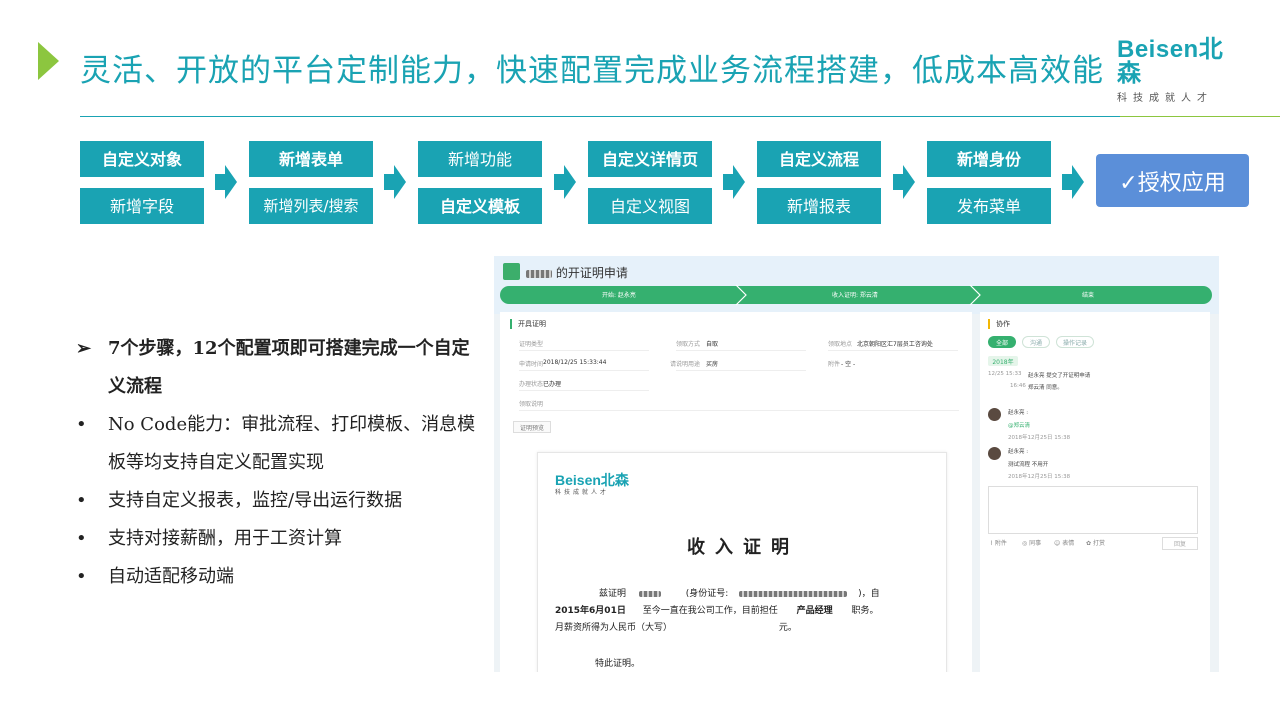 This screenshot has width=1280, height=720. Describe the element at coordinates (289, 367) in the screenshot. I see `list-item-text: 7个步骤，12个配置项即可搭建完成一个自定义流程` at that location.